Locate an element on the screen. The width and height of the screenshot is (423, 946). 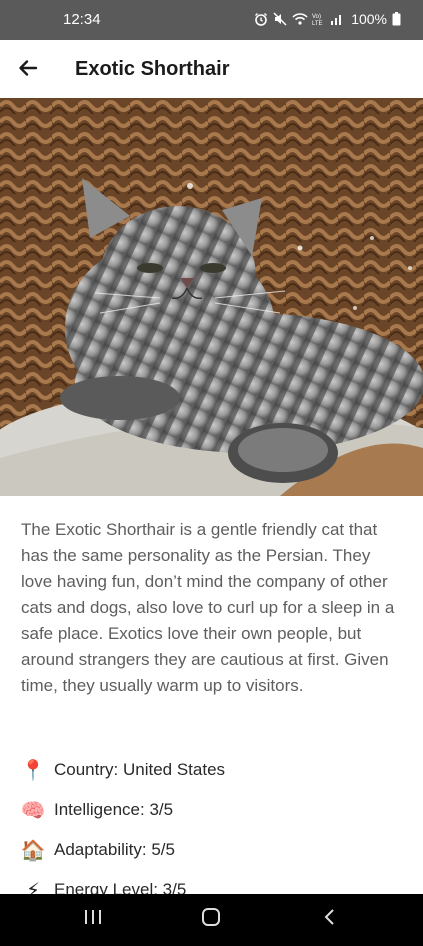
recents-button is located at coordinates (93, 919).